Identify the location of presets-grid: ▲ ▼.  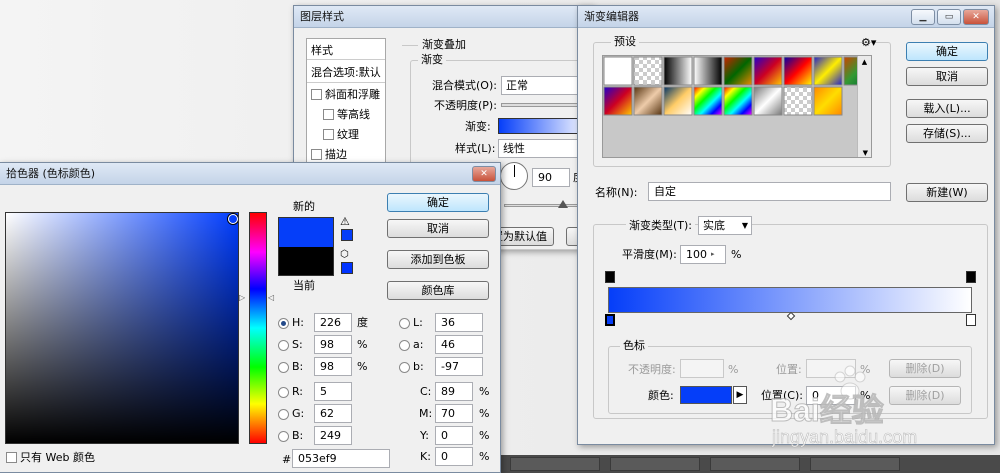
(737, 106).